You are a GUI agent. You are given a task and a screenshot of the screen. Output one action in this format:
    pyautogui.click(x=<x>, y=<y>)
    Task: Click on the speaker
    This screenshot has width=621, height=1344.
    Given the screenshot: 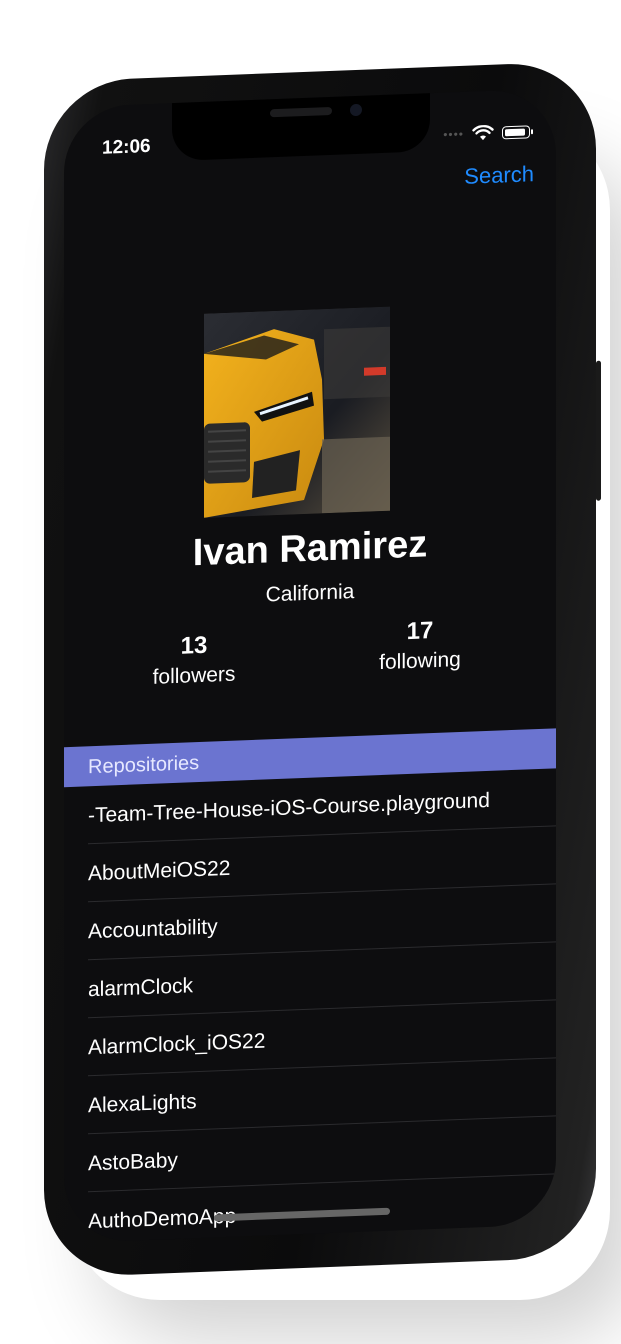 What is the action you would take?
    pyautogui.click(x=301, y=112)
    